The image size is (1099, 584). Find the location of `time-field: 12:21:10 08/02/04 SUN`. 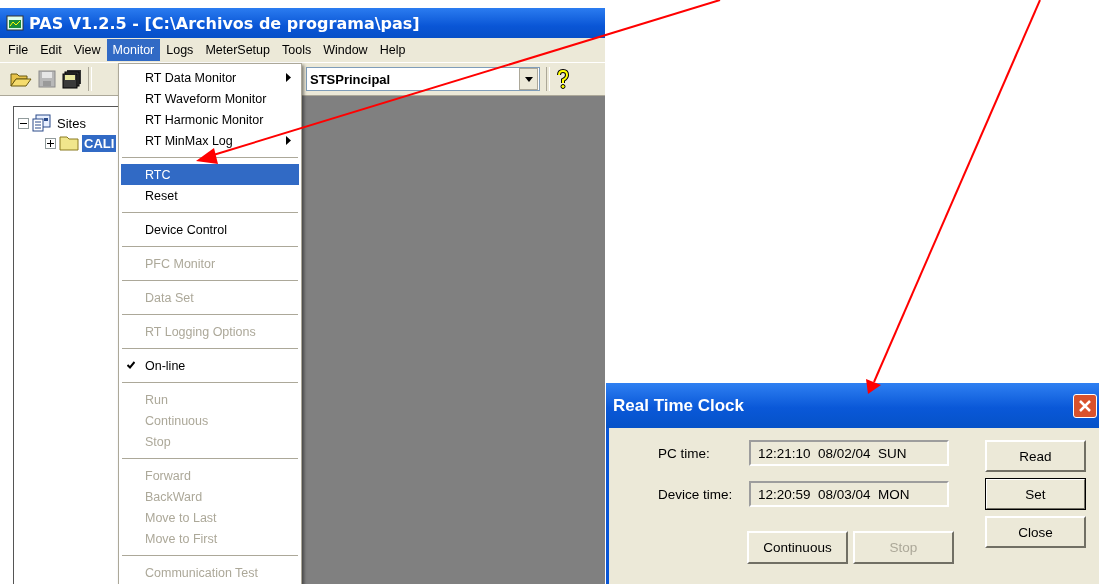

time-field: 12:21:10 08/02/04 SUN is located at coordinates (849, 453).